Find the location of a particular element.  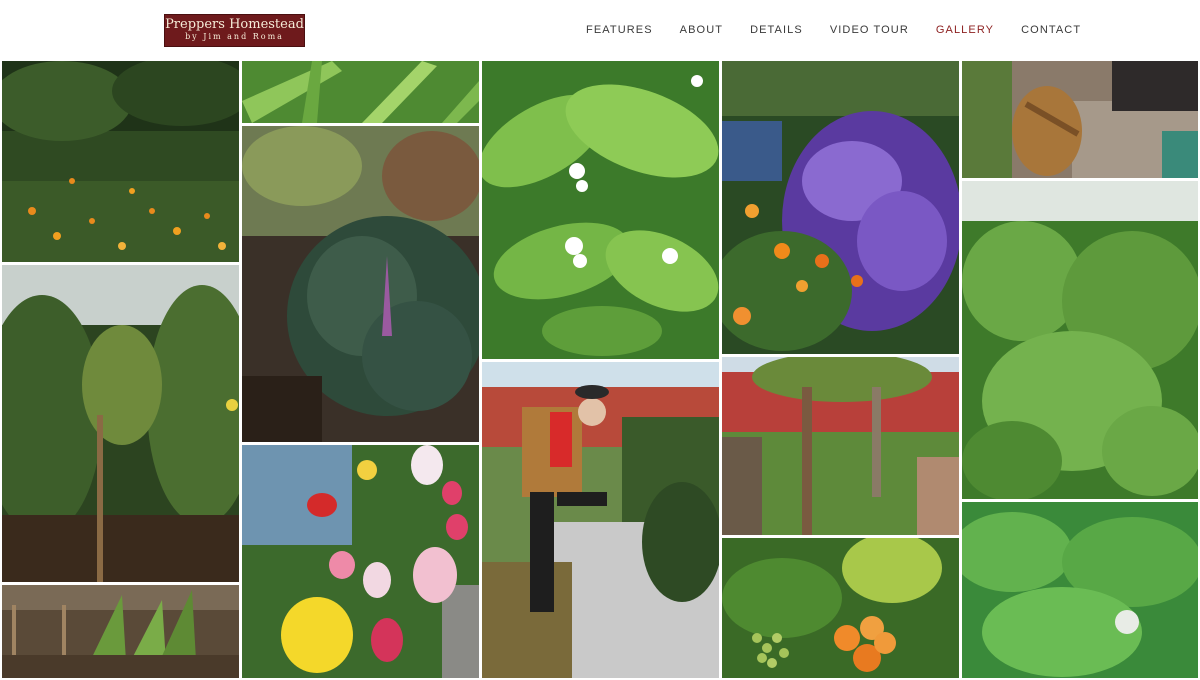

nav-details: DETAILS is located at coordinates (776, 30).